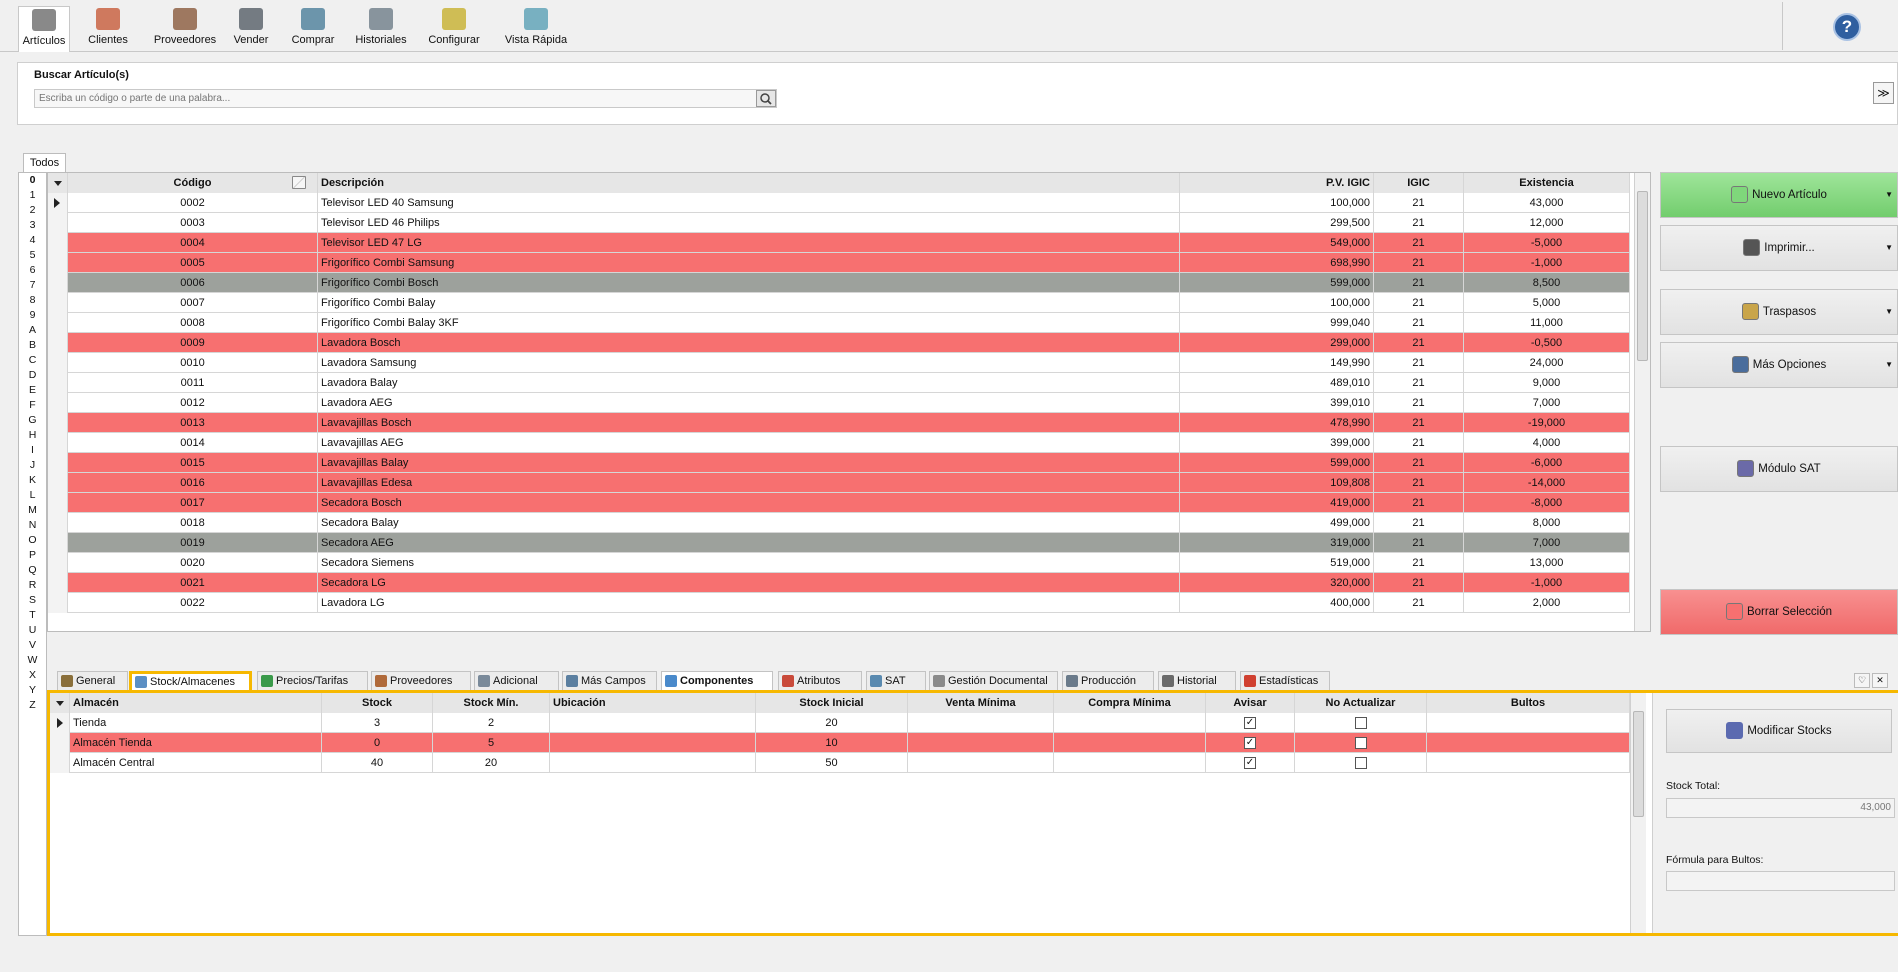  Describe the element at coordinates (32, 405) in the screenshot. I see `alpha-filter-item: F` at that location.